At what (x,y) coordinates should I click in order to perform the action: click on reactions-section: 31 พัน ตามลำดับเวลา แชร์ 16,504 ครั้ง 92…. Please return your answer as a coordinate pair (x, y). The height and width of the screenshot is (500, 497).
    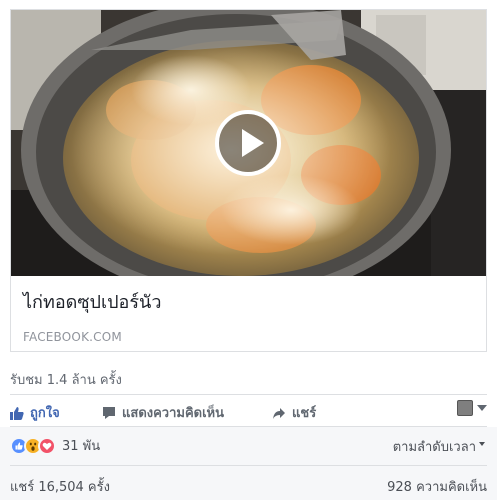
    Looking at the image, I should click on (248, 463).